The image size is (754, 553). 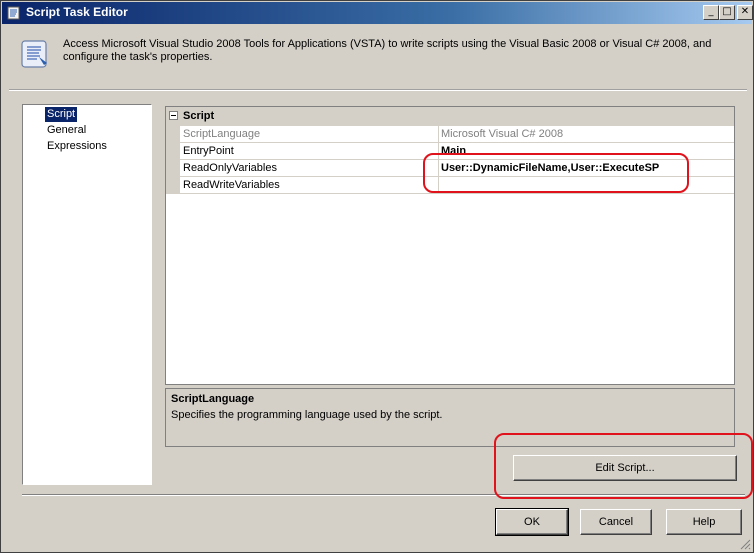 What do you see at coordinates (450, 116) in the screenshot?
I see `category-row-script: Script` at bounding box center [450, 116].